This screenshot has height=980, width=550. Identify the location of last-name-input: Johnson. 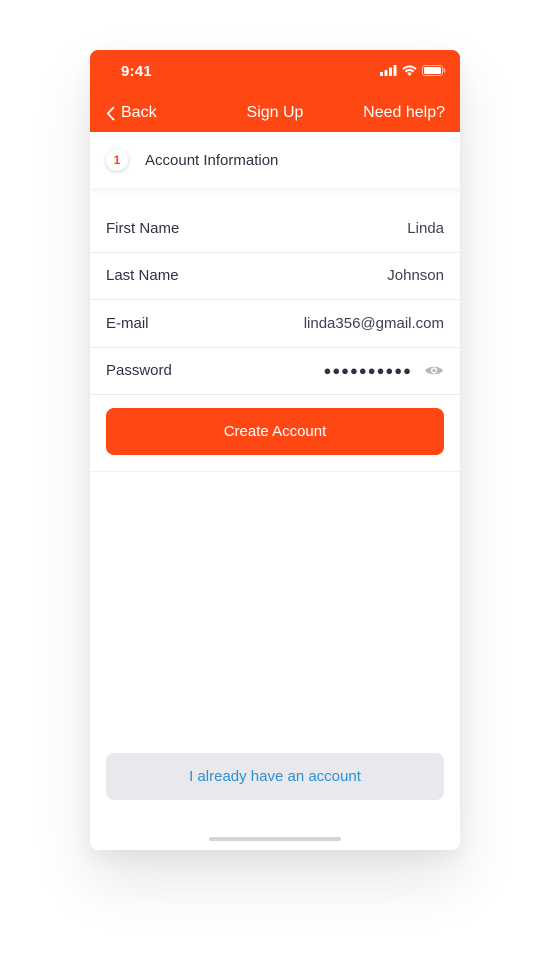
(415, 275).